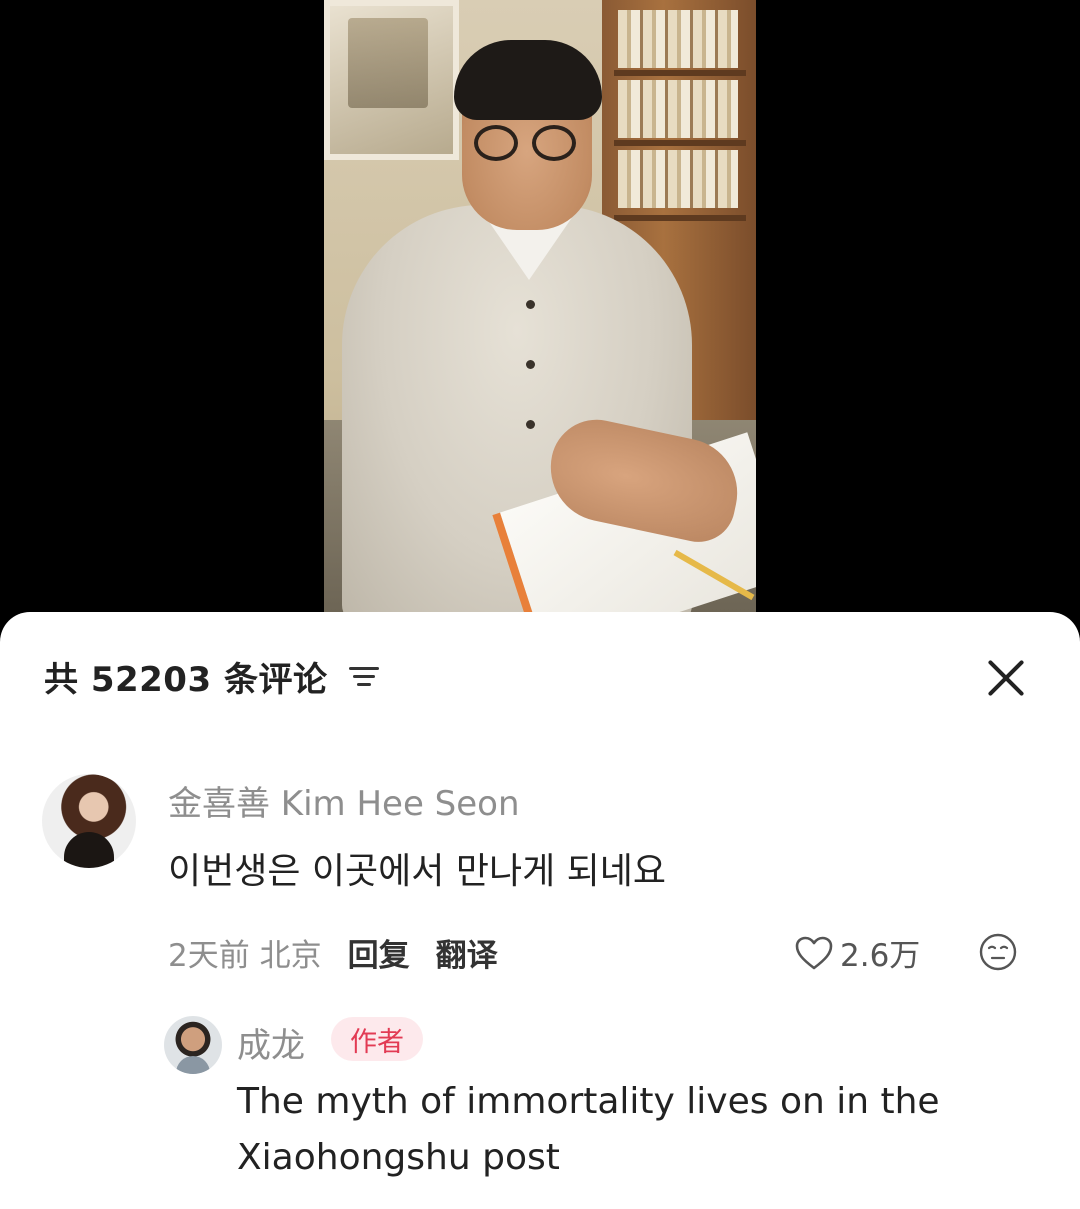  What do you see at coordinates (333, 952) in the screenshot?
I see `comment-meta: 2天前 北京 回复 翻译` at bounding box center [333, 952].